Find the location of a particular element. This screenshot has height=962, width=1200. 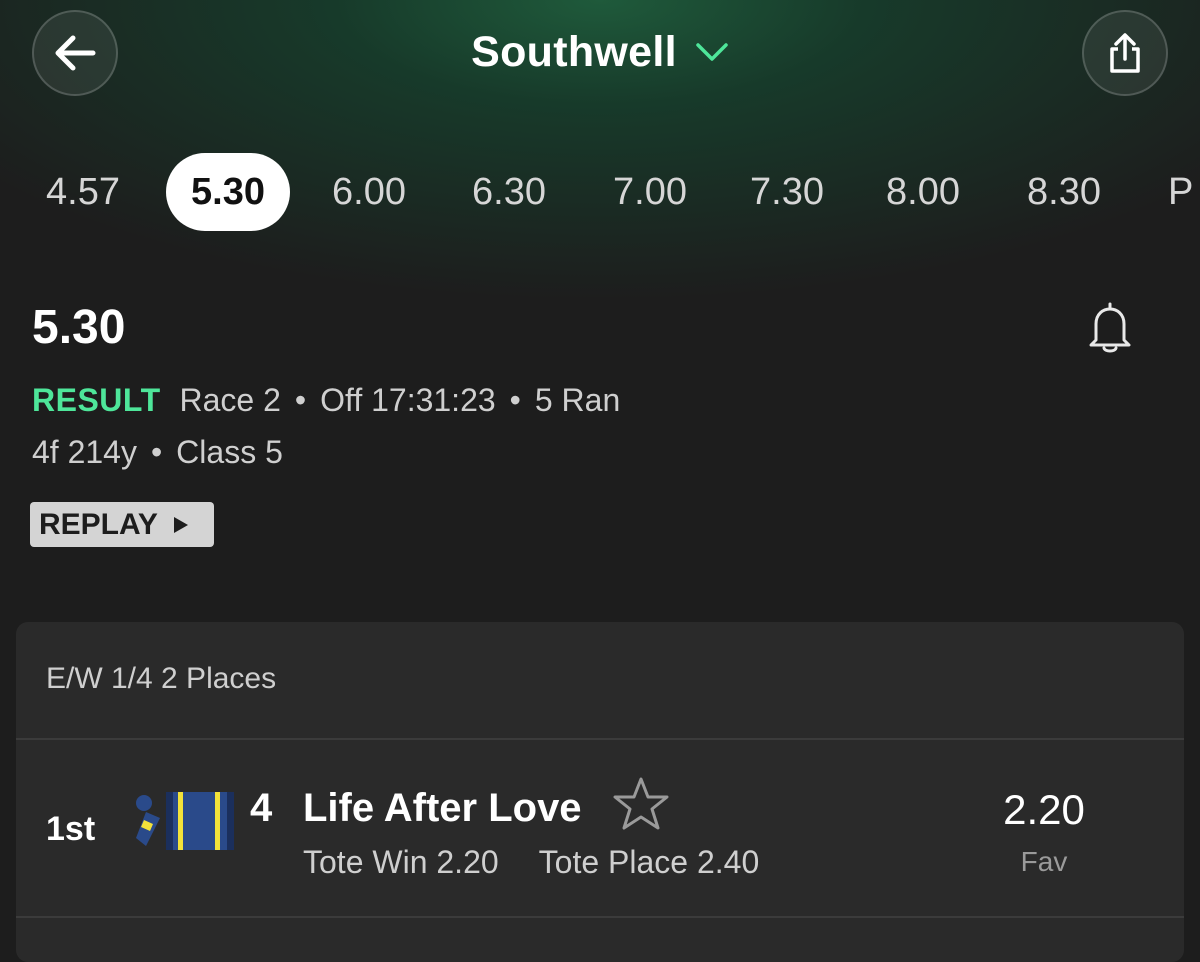

tab-7-00: 7.00 is located at coordinates (650, 192).